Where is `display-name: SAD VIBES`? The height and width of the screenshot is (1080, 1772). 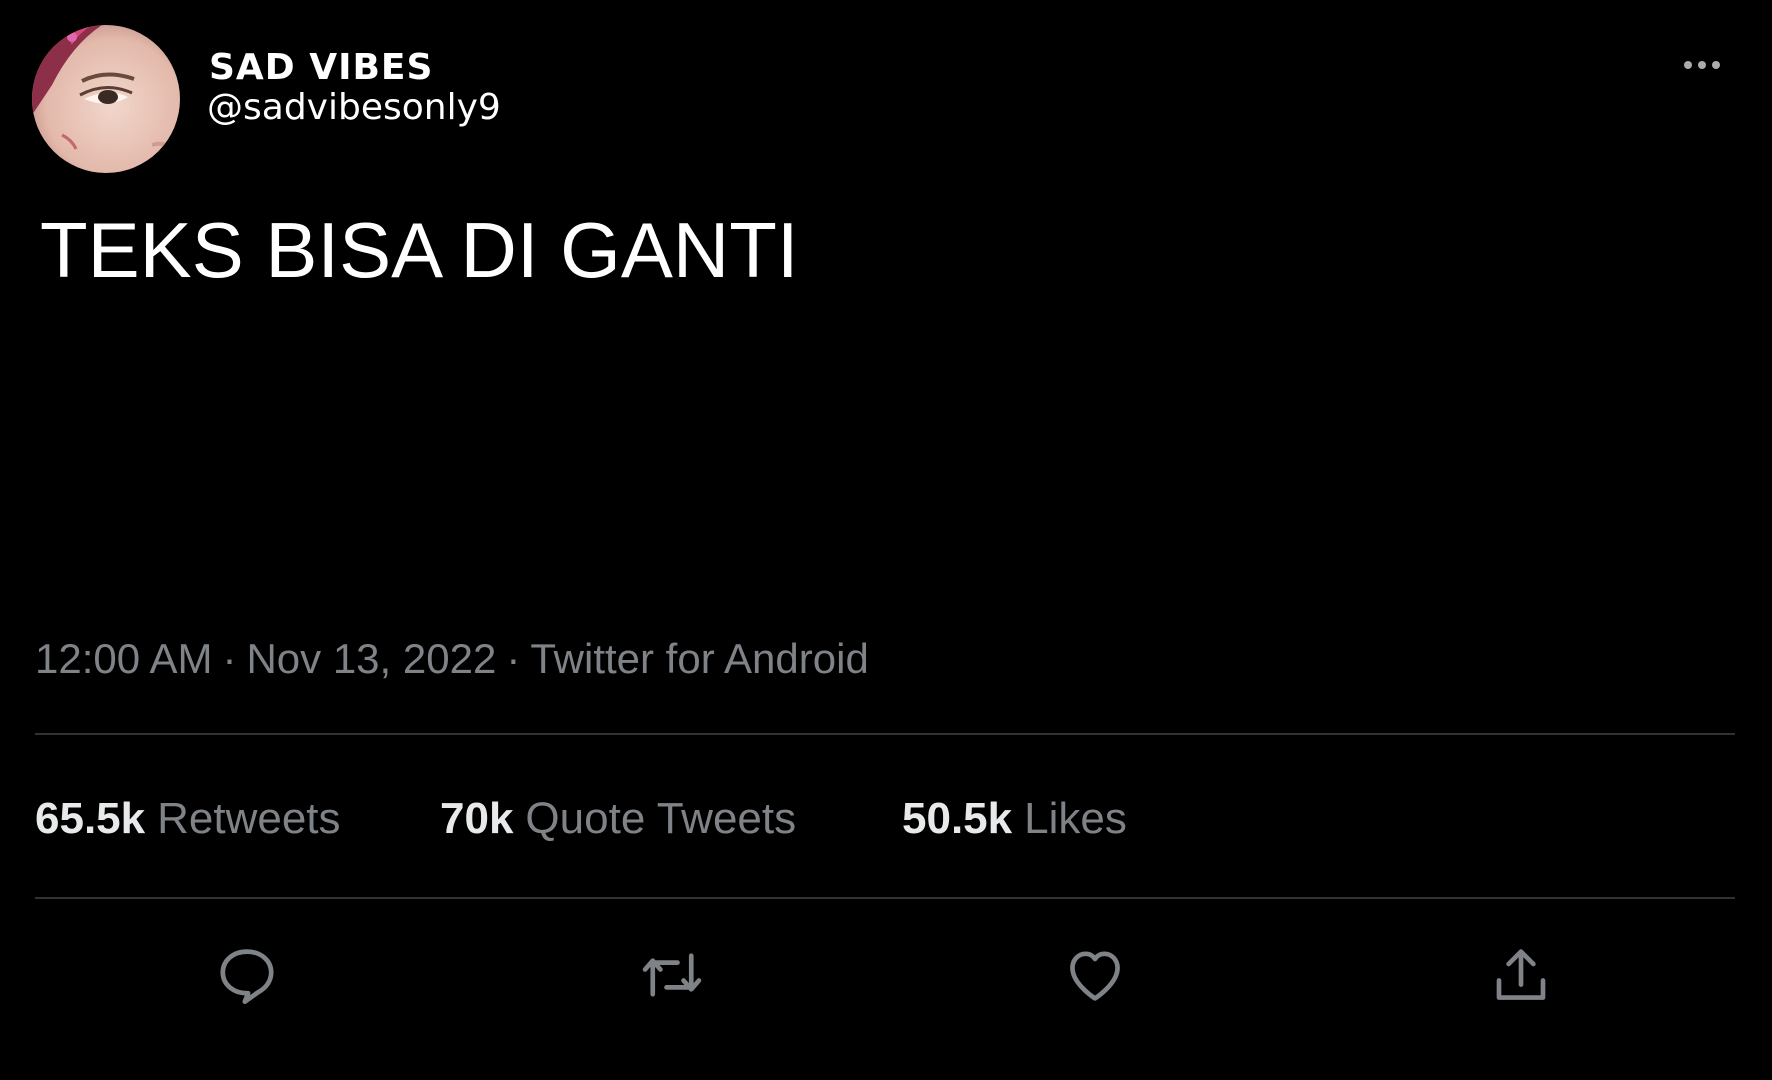
display-name: SAD VIBES is located at coordinates (321, 68).